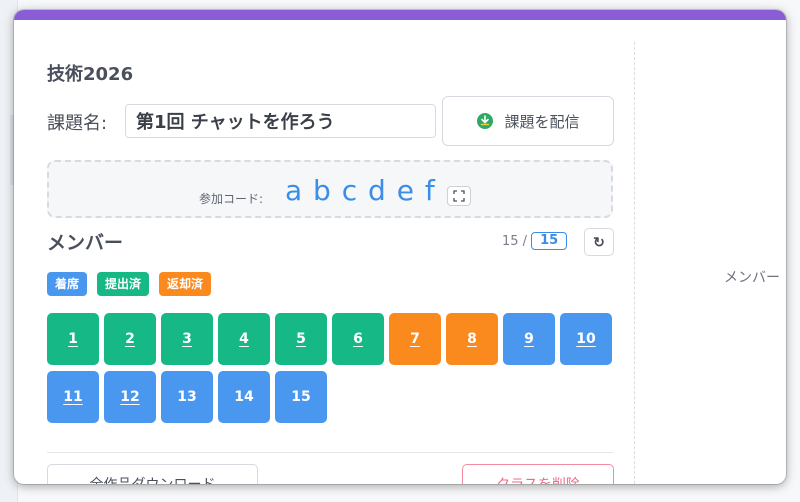 Image resolution: width=800 pixels, height=502 pixels. Describe the element at coordinates (187, 397) in the screenshot. I see `member-button-13: 13` at that location.